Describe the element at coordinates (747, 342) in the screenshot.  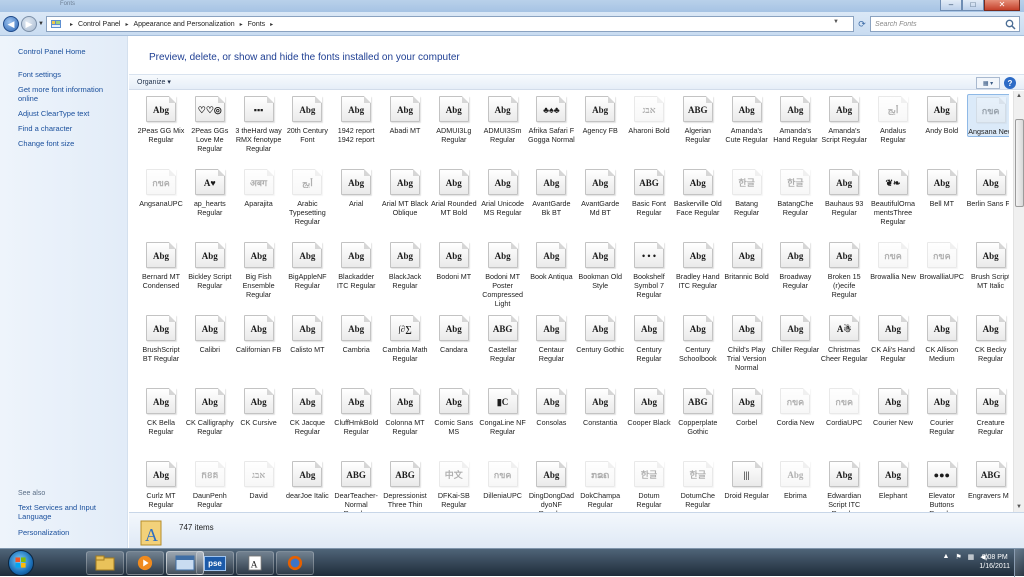
I see `font-item: Abg Child's Play Trial Version Normal` at that location.